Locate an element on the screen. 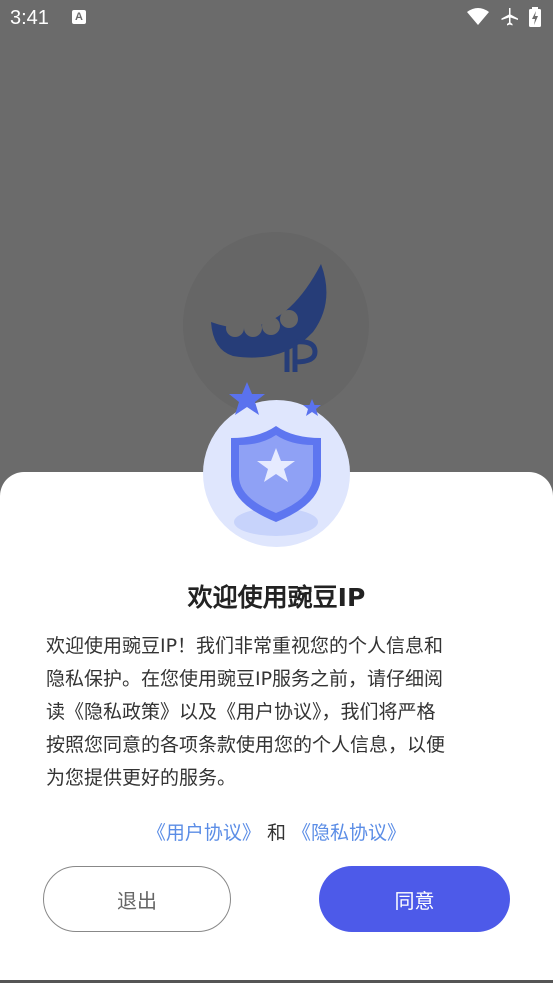 This screenshot has width=553, height=983. privacy-shield-badge is located at coordinates (276, 473).